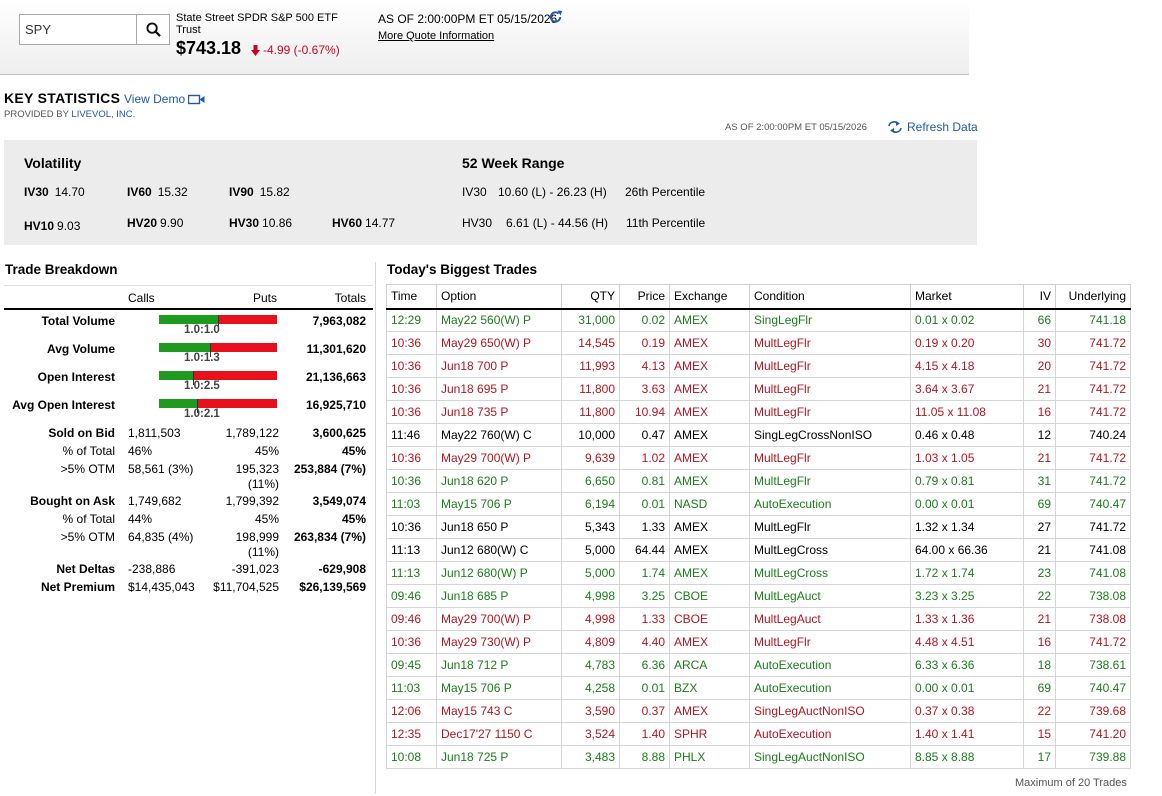  Describe the element at coordinates (301, 50) in the screenshot. I see `price-change-value: -4.99 (-0.67%)` at that location.